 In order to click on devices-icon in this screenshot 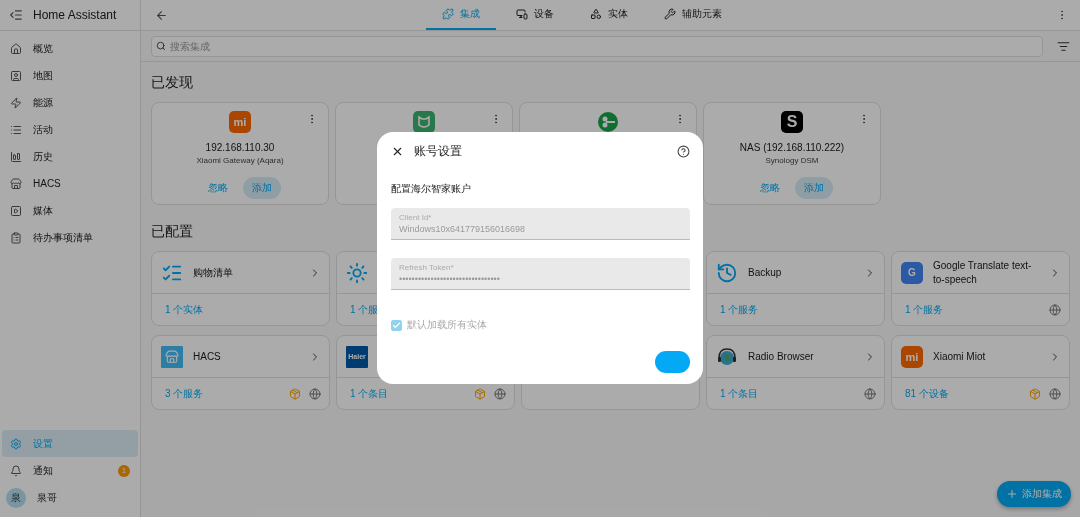, I will do `click(522, 14)`.